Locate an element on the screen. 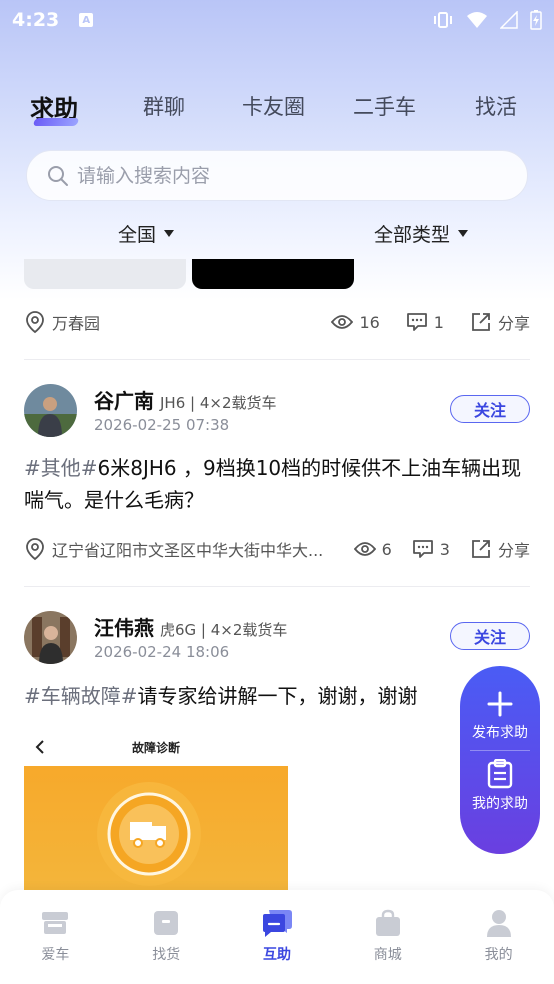  nav-label: 商城 is located at coordinates (387, 955).